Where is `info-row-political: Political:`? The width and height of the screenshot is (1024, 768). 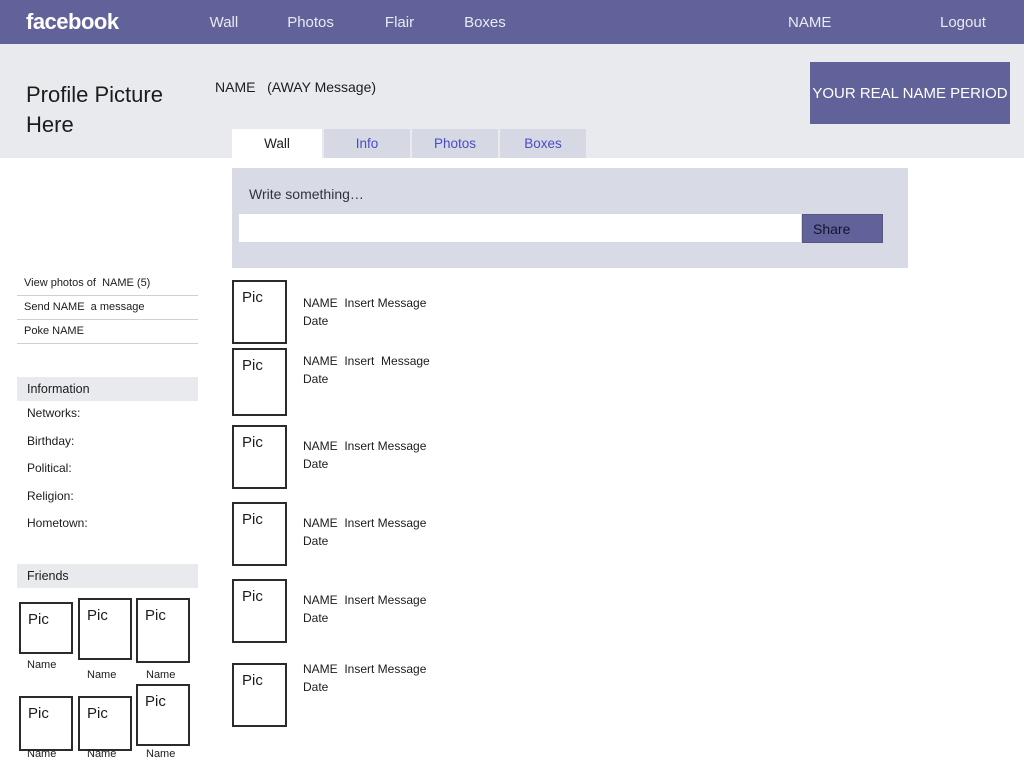 info-row-political: Political: is located at coordinates (49, 468).